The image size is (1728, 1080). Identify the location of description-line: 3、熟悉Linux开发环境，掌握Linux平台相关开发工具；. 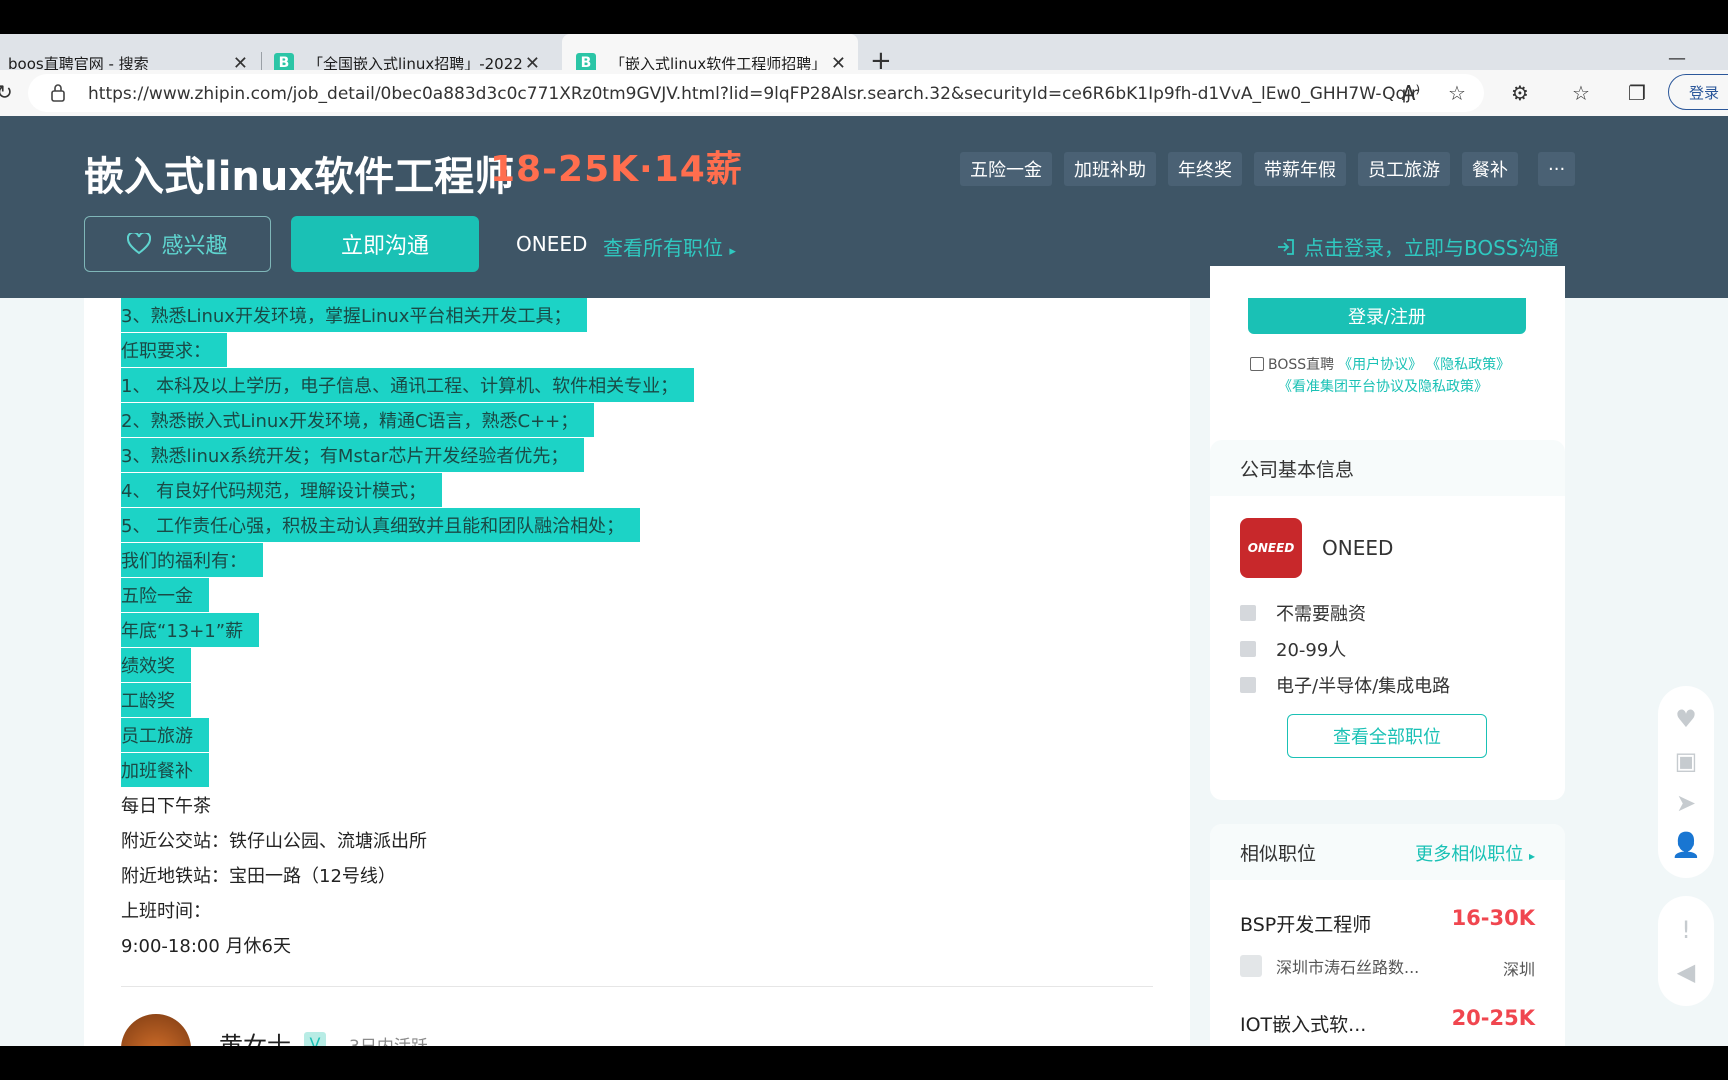
(354, 315).